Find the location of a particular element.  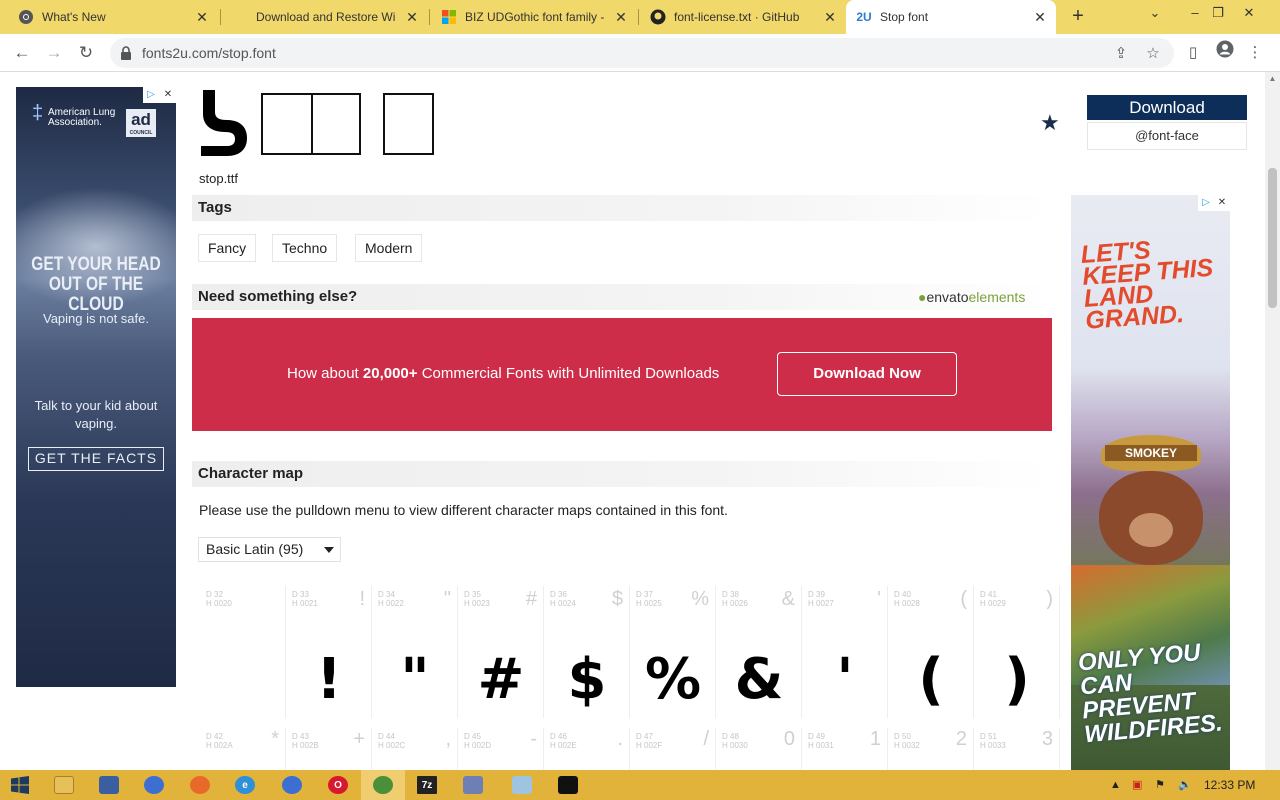

char-cell: D 43 H 002B + is located at coordinates (329, 749).